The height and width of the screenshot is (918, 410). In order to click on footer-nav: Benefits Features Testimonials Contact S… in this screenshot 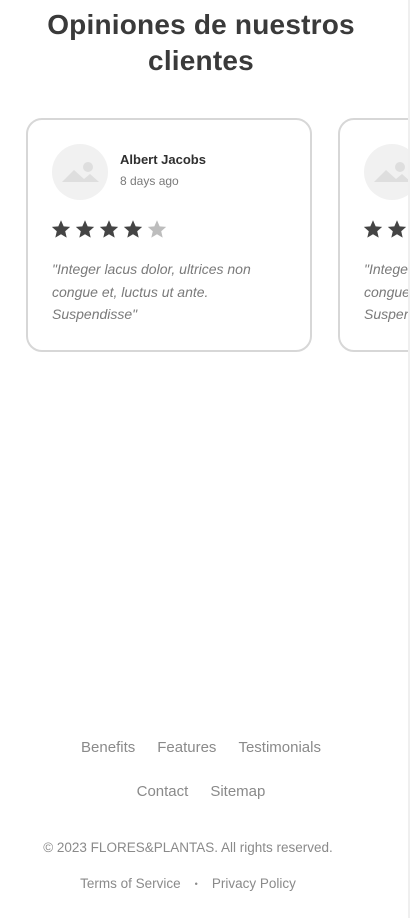, I will do `click(201, 780)`.